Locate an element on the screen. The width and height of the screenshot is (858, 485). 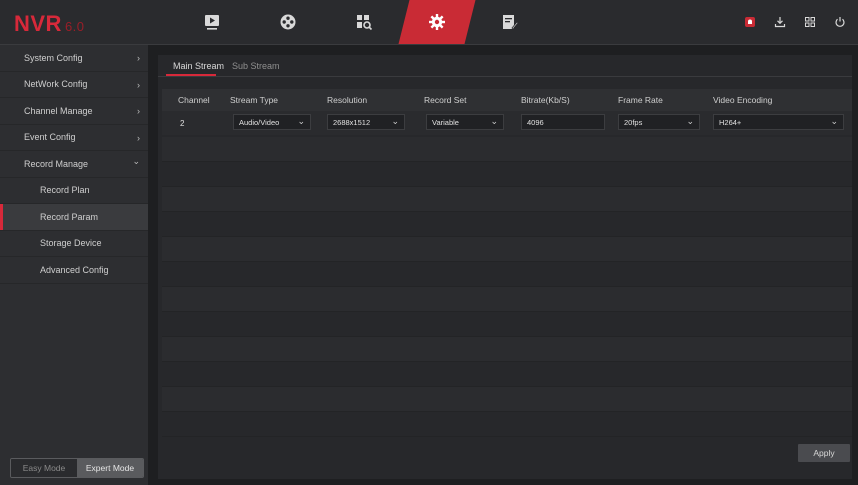
sidebar-item-label: System Config is located at coordinates (53, 57).